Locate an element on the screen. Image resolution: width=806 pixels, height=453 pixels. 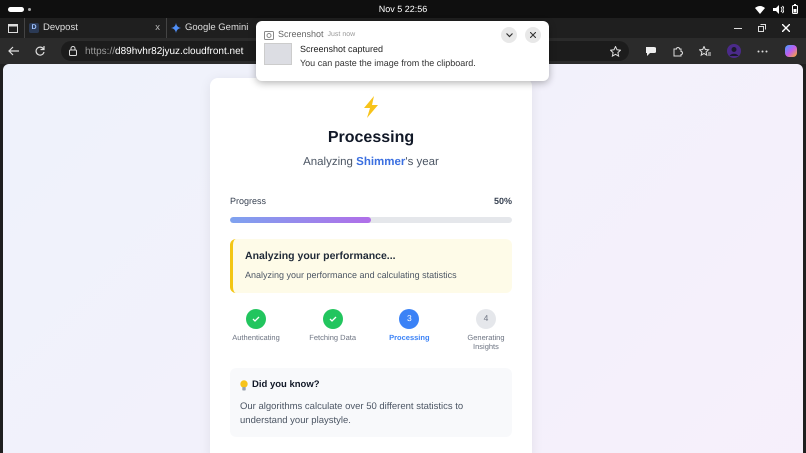
tip-text: Our algorithms calculate over 50 different statistics to understand your playstyle. is located at coordinates (352, 413).